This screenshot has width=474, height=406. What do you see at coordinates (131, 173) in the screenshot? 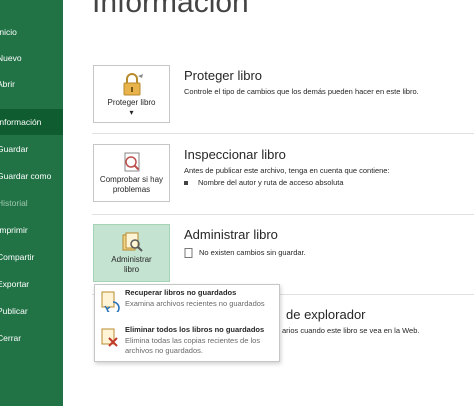
I see `check-issues-button: Comprobar si hay problemas` at bounding box center [131, 173].